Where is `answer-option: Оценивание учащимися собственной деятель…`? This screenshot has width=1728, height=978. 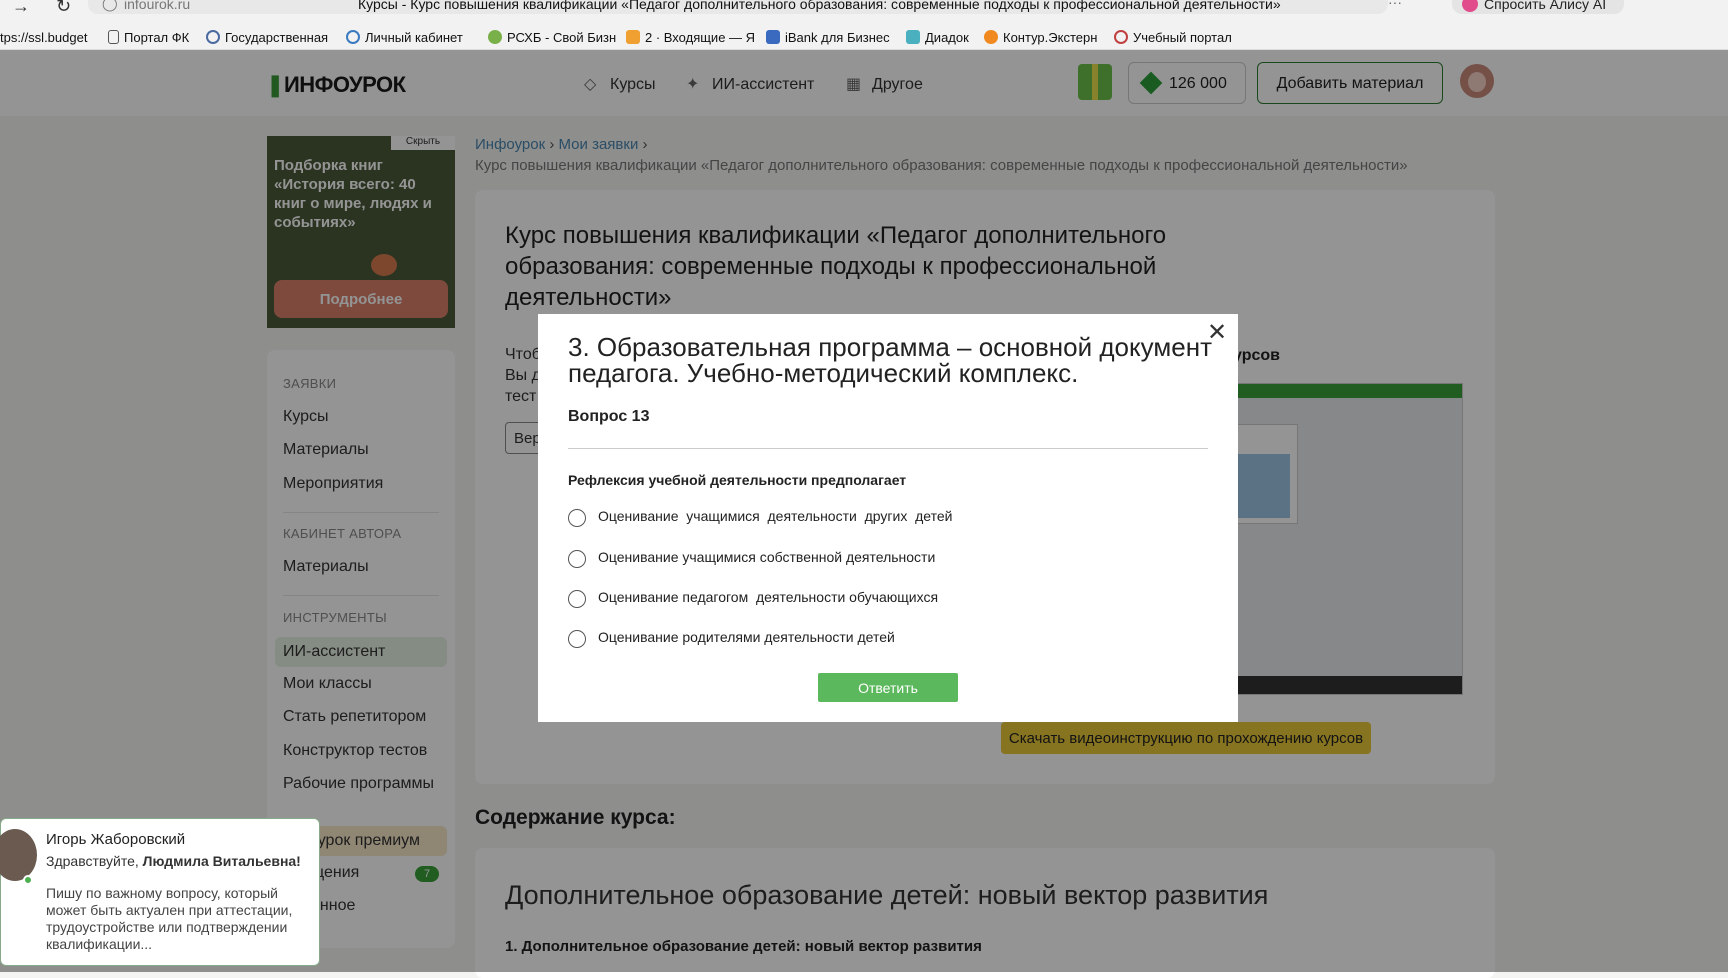 answer-option: Оценивание учащимися собственной деятель… is located at coordinates (868, 559).